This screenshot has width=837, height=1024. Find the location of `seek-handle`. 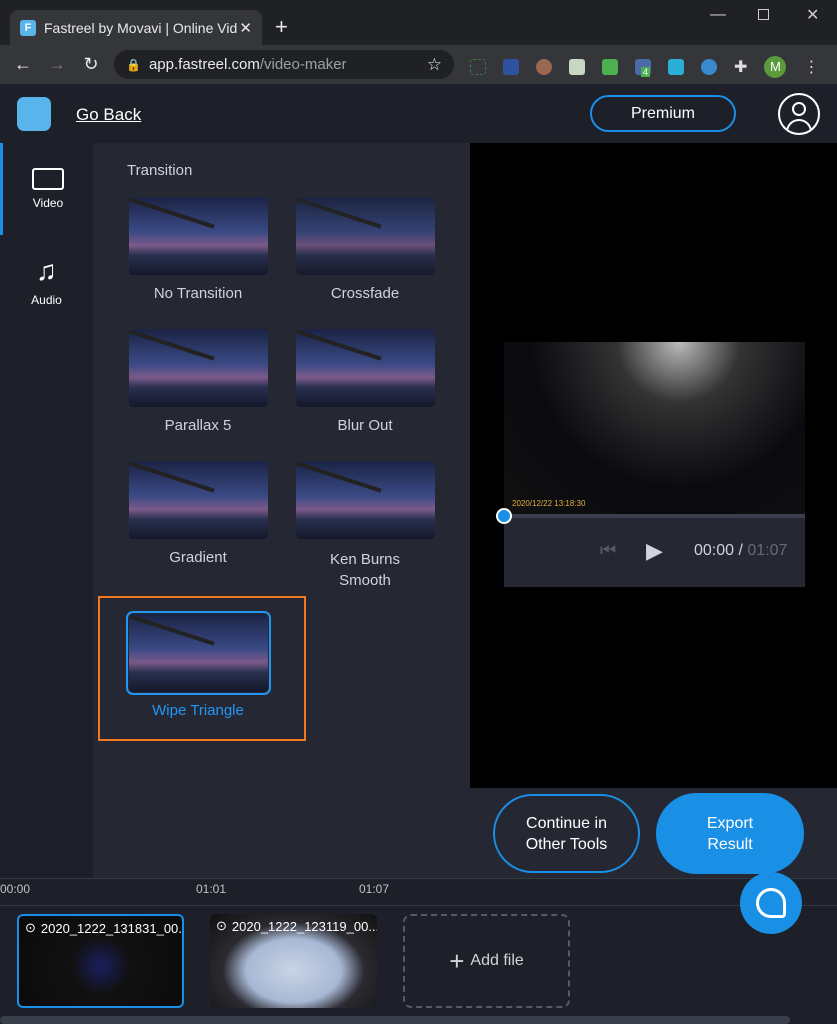

seek-handle is located at coordinates (504, 516).